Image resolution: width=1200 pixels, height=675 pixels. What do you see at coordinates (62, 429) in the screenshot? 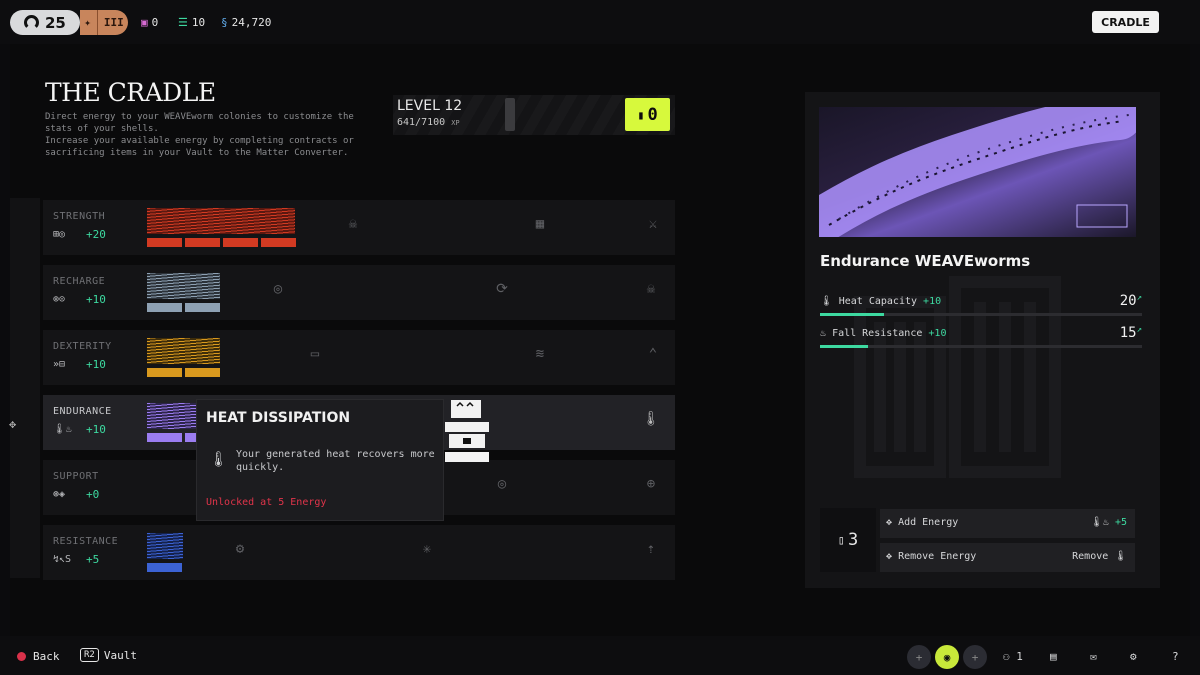
I see `endurance-icons: 🌡♨` at bounding box center [62, 429].